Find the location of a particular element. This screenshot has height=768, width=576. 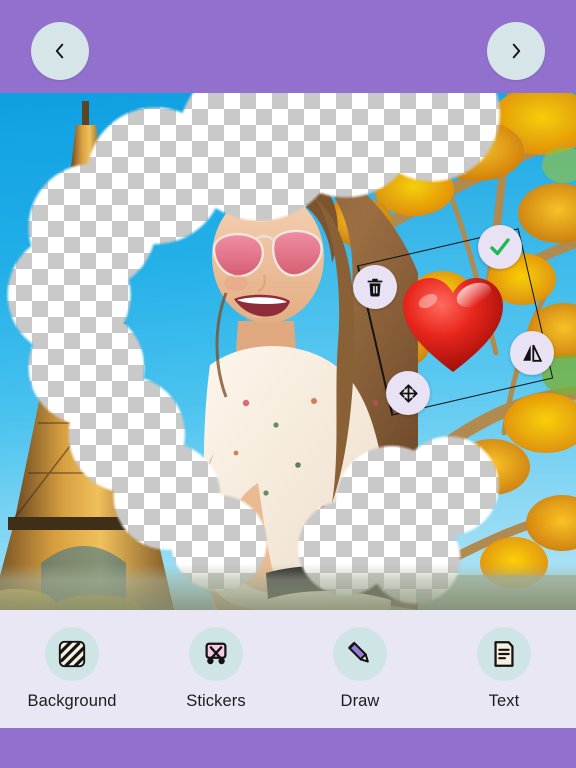

footer-bar is located at coordinates (288, 748).